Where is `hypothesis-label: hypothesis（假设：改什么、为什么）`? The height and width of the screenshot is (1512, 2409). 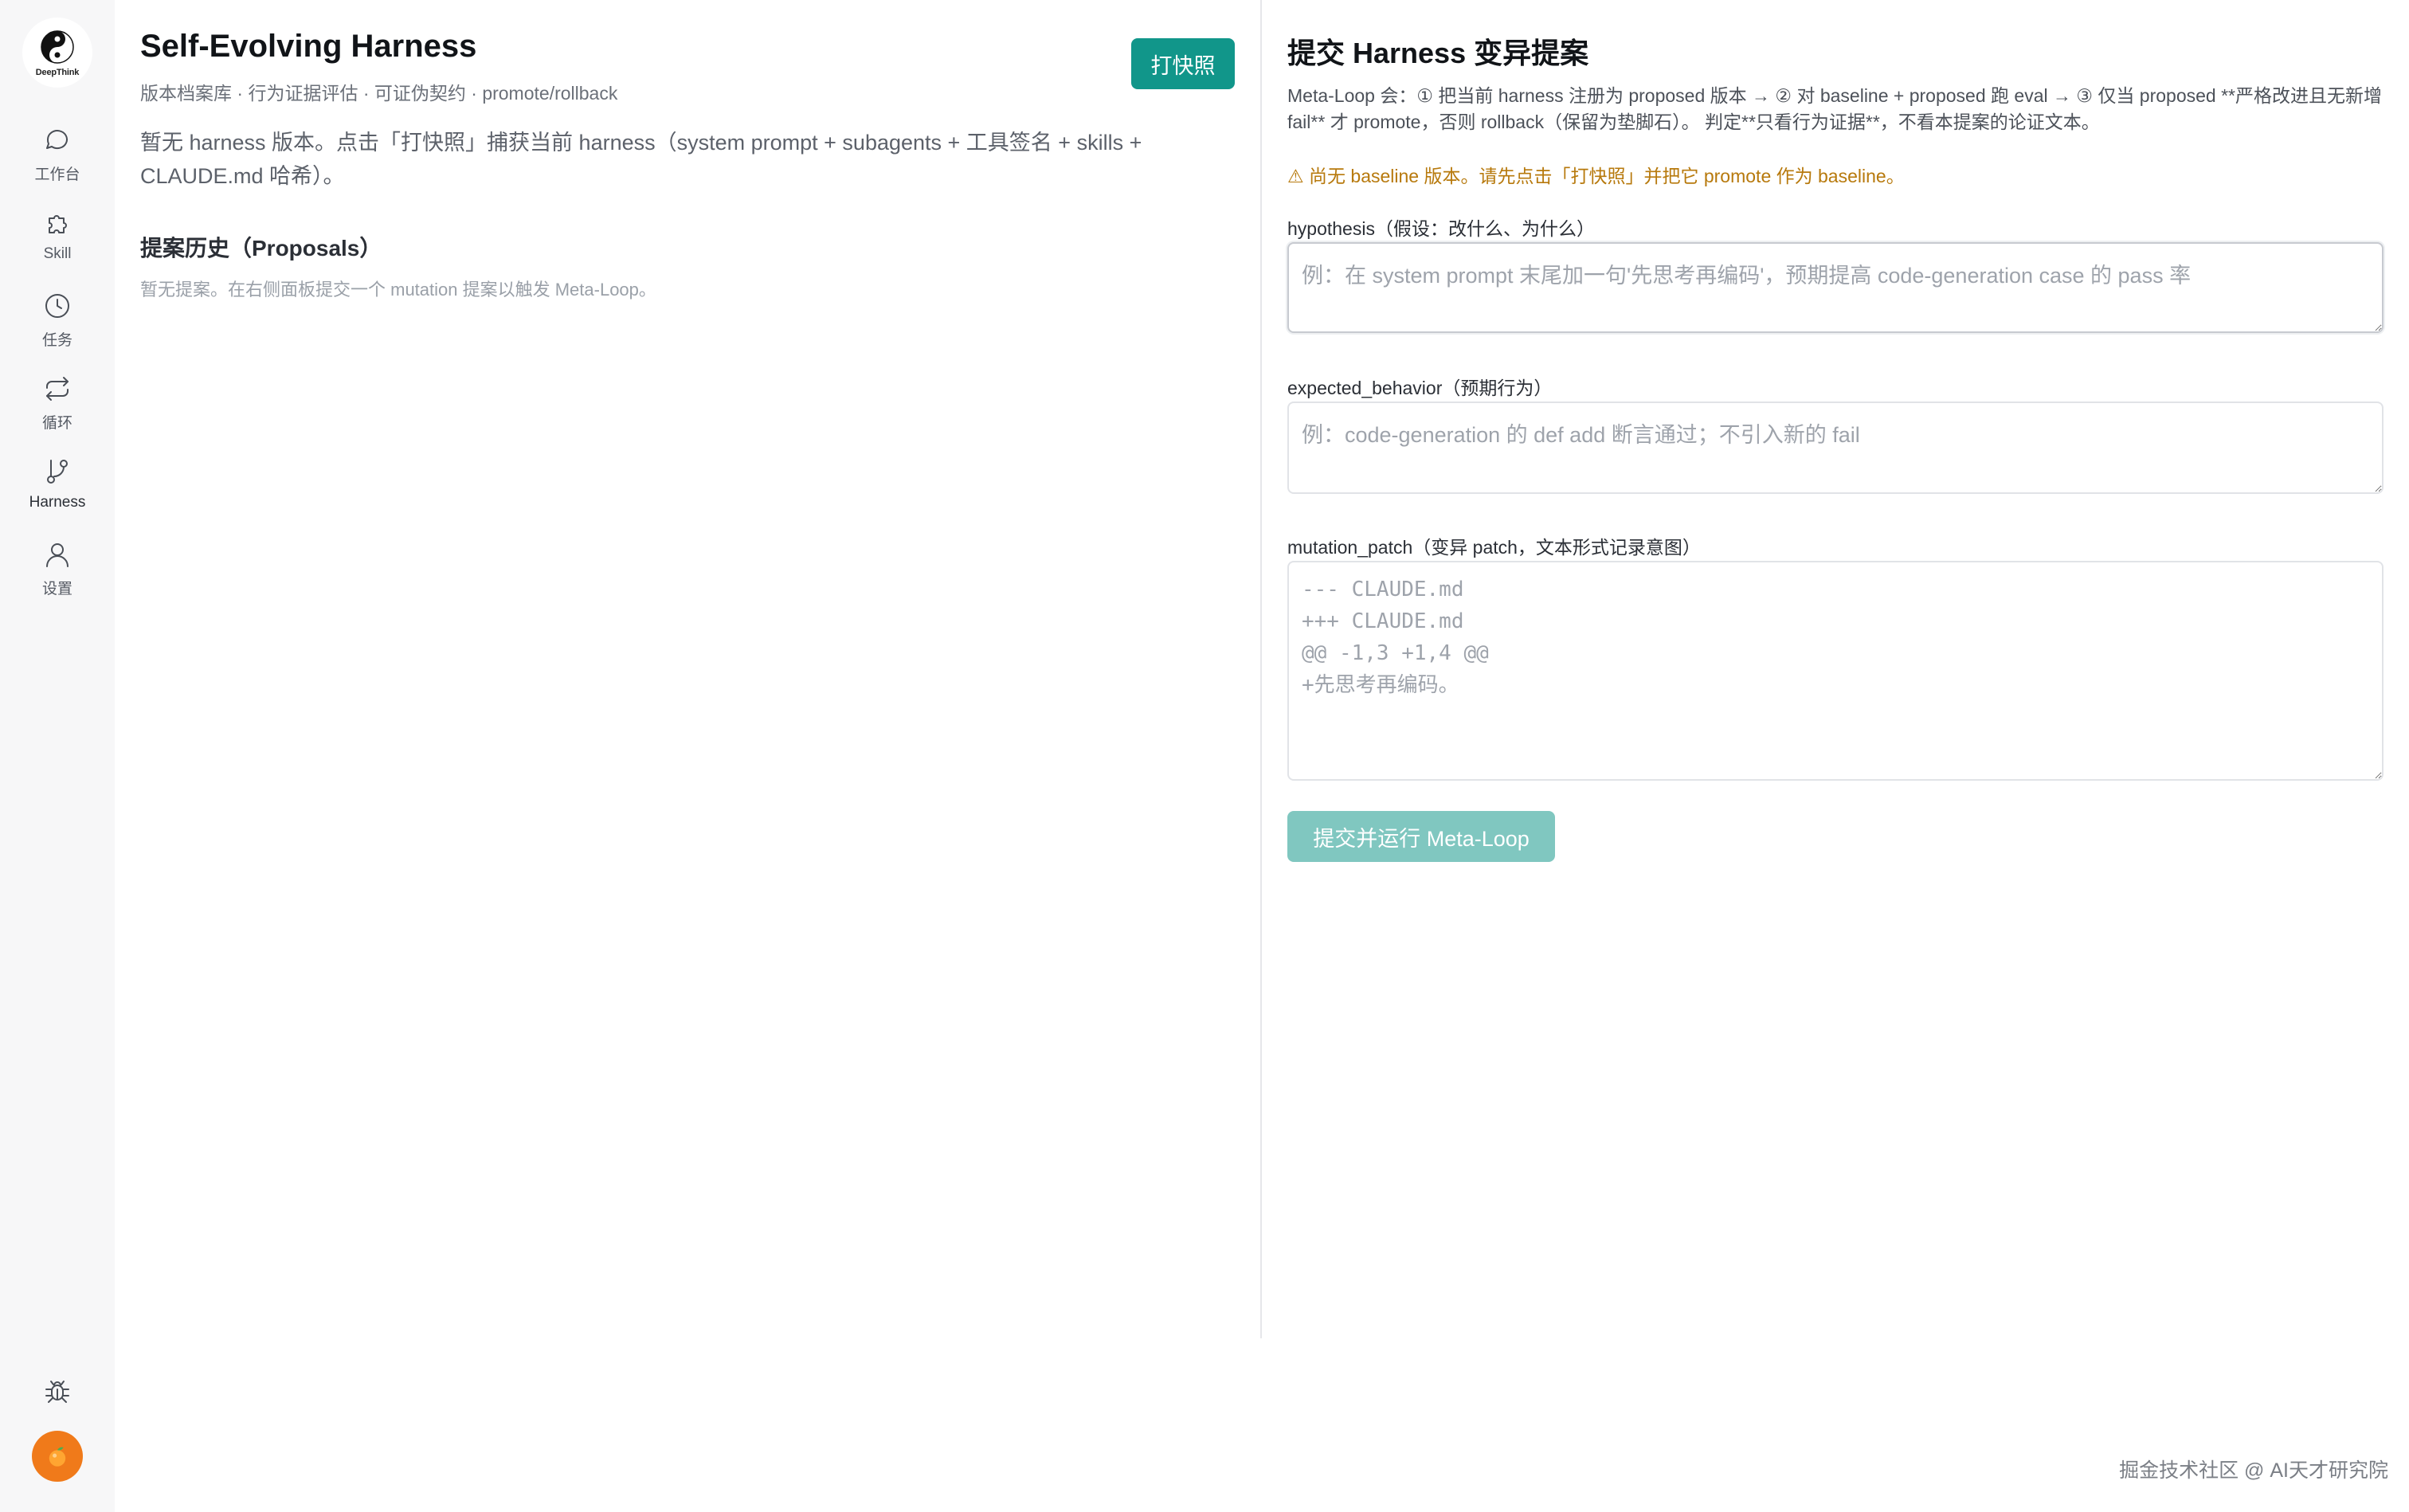
hypothesis-label: hypothesis（假设：改什么、为什么） is located at coordinates (1441, 229).